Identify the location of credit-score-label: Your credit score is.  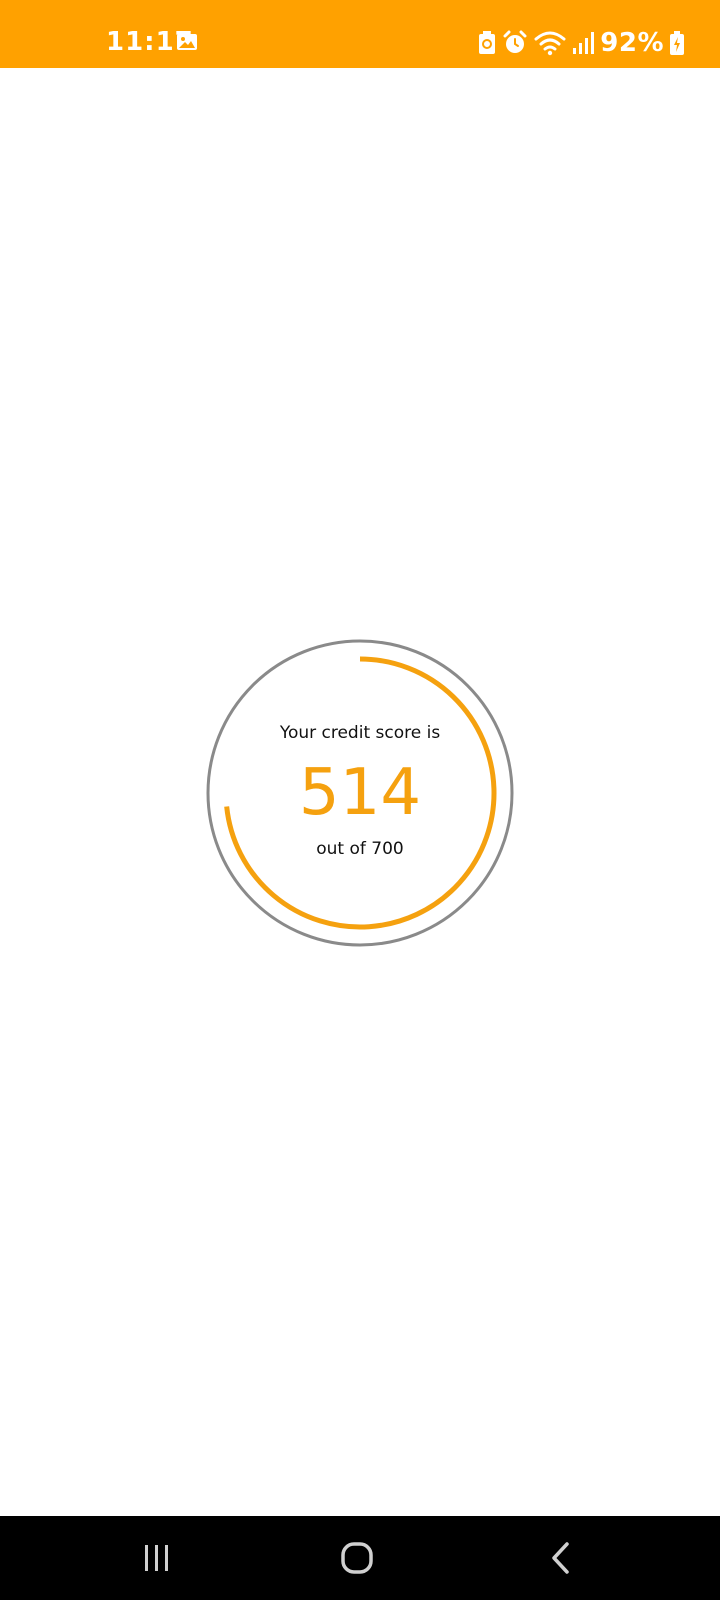
(360, 733).